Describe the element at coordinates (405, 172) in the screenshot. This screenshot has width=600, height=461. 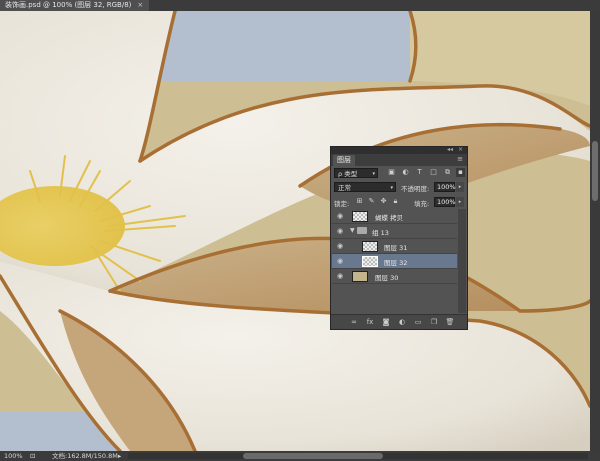
I see `adjustment-filter-icon: ◐` at that location.